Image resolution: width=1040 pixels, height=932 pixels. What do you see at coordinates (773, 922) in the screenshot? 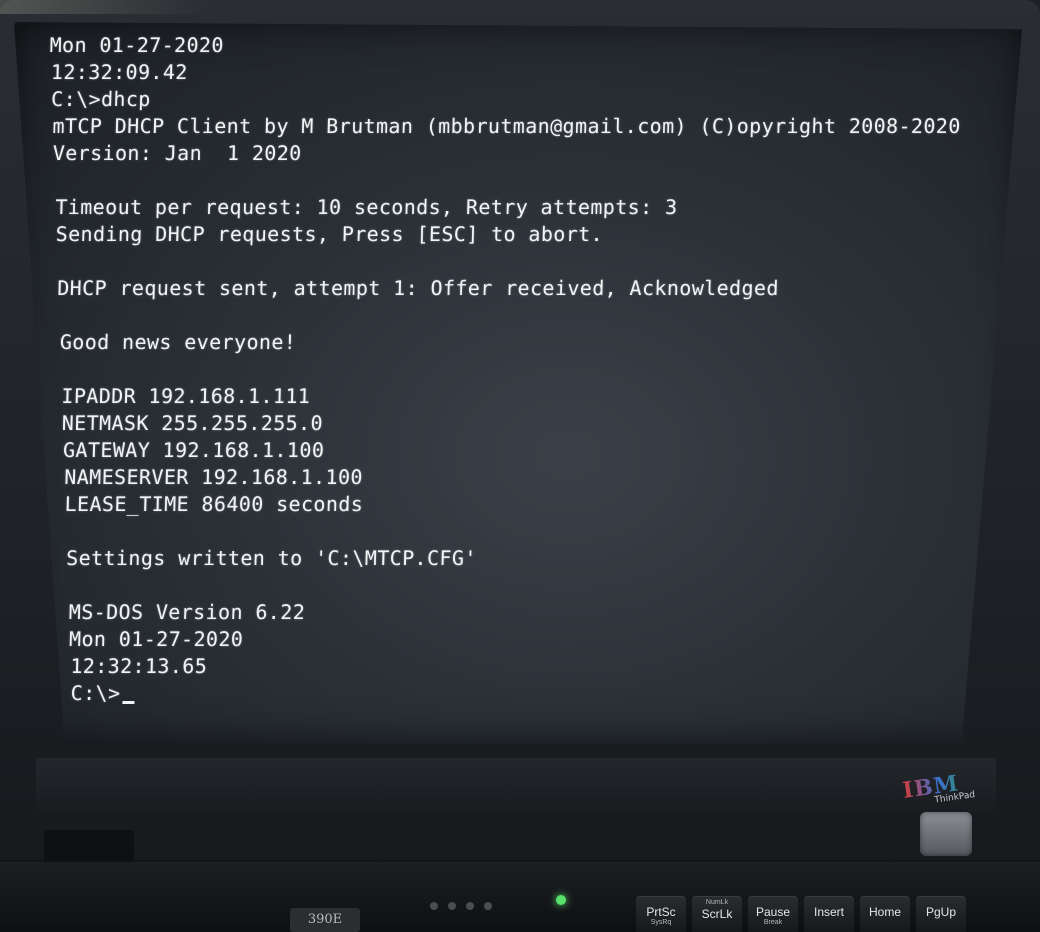
I see `key-secondary-label: Break` at bounding box center [773, 922].